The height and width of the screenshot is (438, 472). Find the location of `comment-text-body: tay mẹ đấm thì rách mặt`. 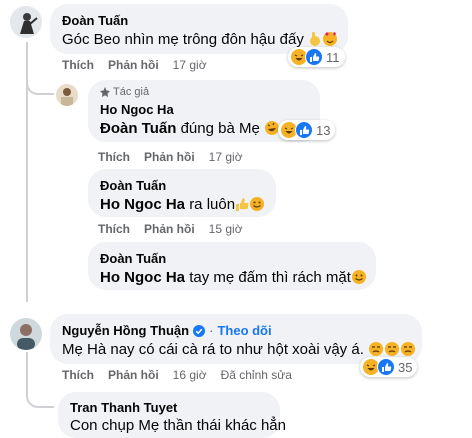

comment-text-body: tay mẹ đấm thì rách mặt is located at coordinates (270, 277).